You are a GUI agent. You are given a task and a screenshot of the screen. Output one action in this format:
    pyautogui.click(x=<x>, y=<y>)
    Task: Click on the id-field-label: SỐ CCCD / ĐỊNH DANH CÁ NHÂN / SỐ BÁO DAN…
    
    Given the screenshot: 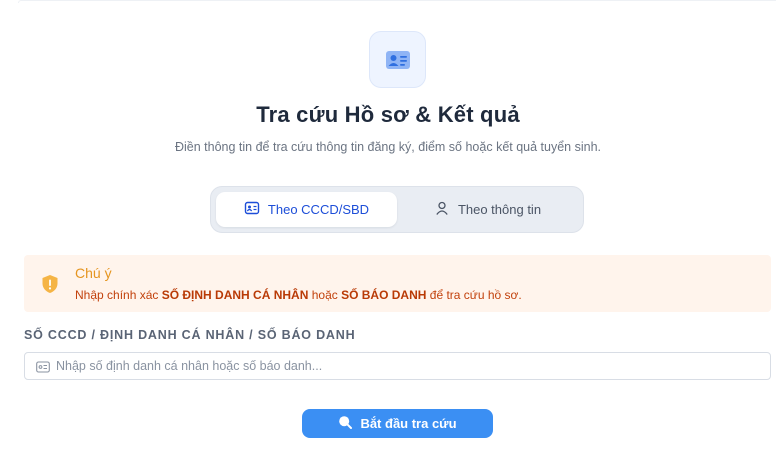 What is the action you would take?
    pyautogui.click(x=190, y=335)
    